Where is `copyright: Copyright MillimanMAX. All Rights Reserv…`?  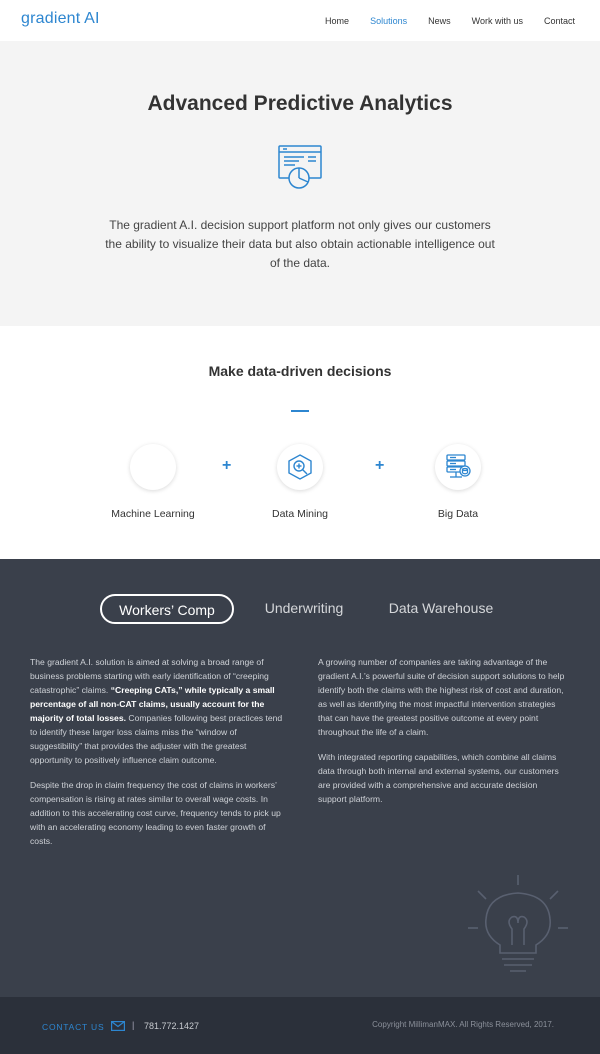
copyright: Copyright MillimanMAX. All Rights Reserv… is located at coordinates (463, 1024).